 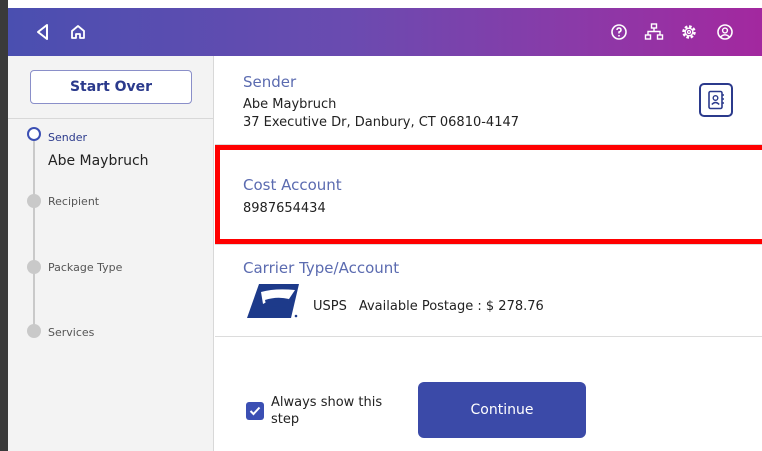 What do you see at coordinates (111, 87) in the screenshot?
I see `start-over-button: Start Over` at bounding box center [111, 87].